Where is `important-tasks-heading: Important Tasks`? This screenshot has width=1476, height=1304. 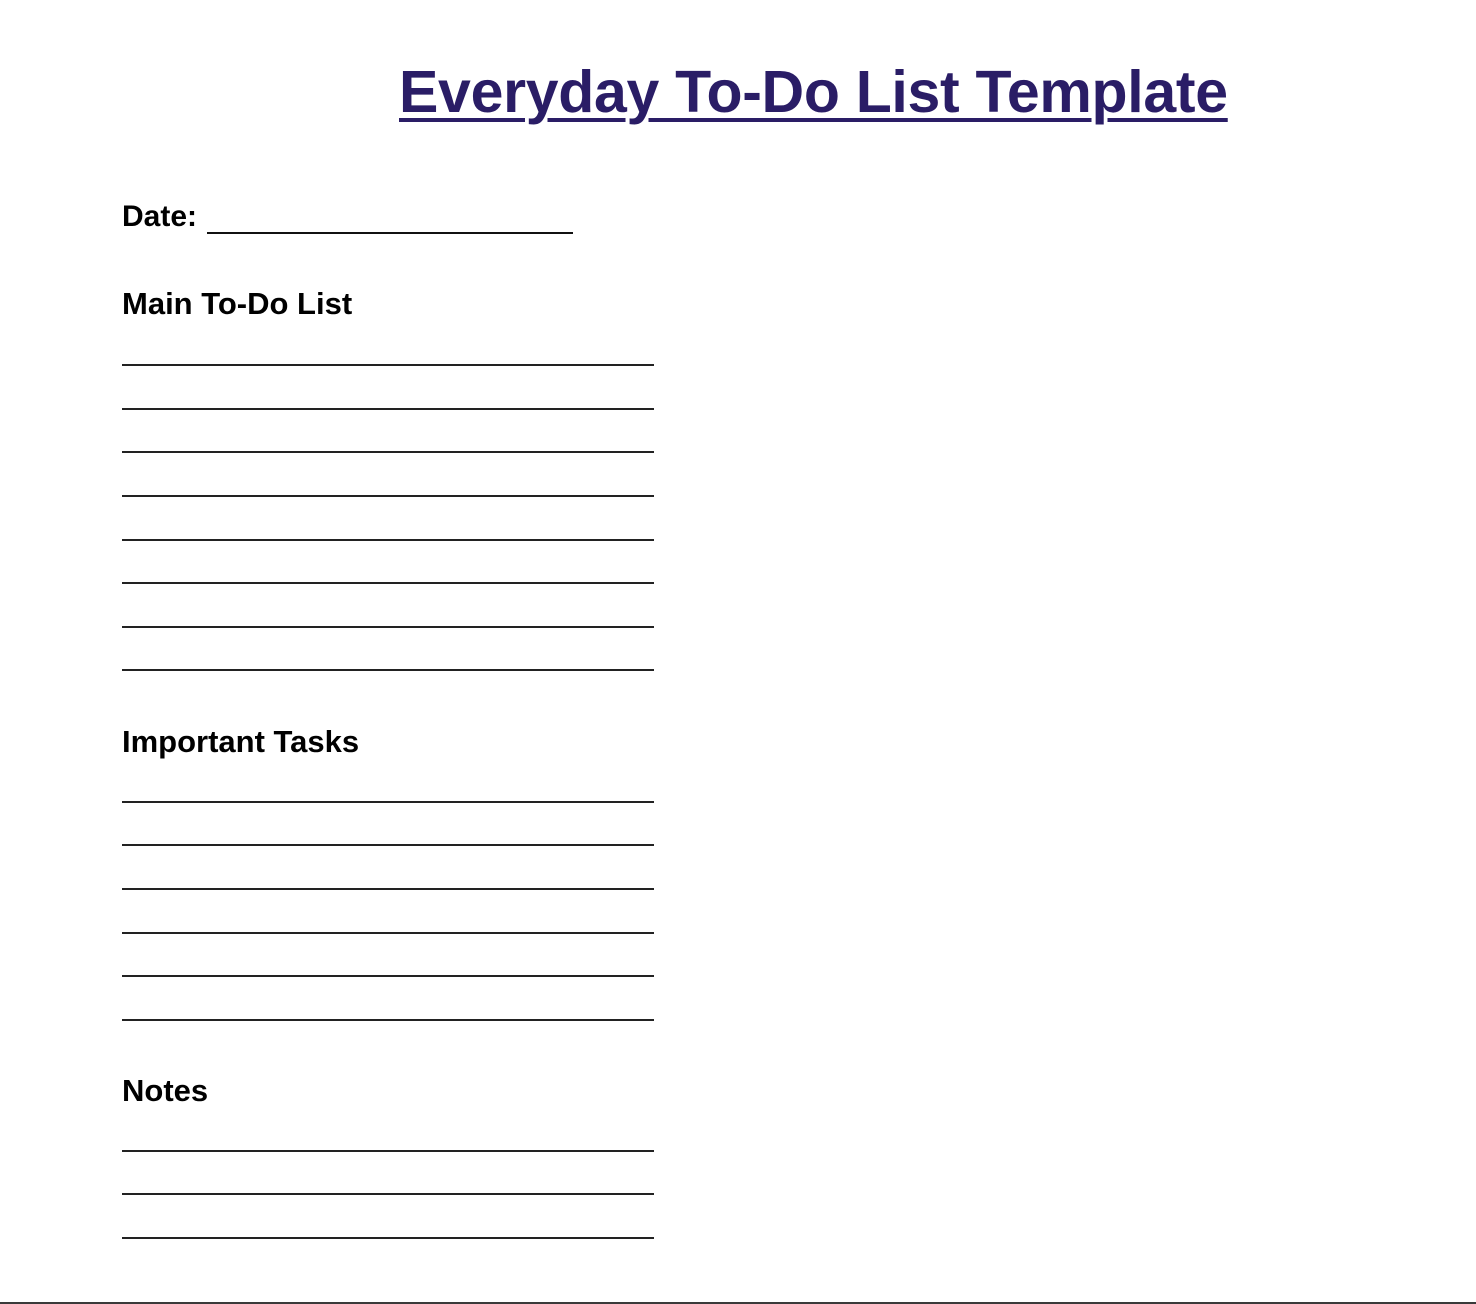
important-tasks-heading: Important Tasks is located at coordinates (241, 741).